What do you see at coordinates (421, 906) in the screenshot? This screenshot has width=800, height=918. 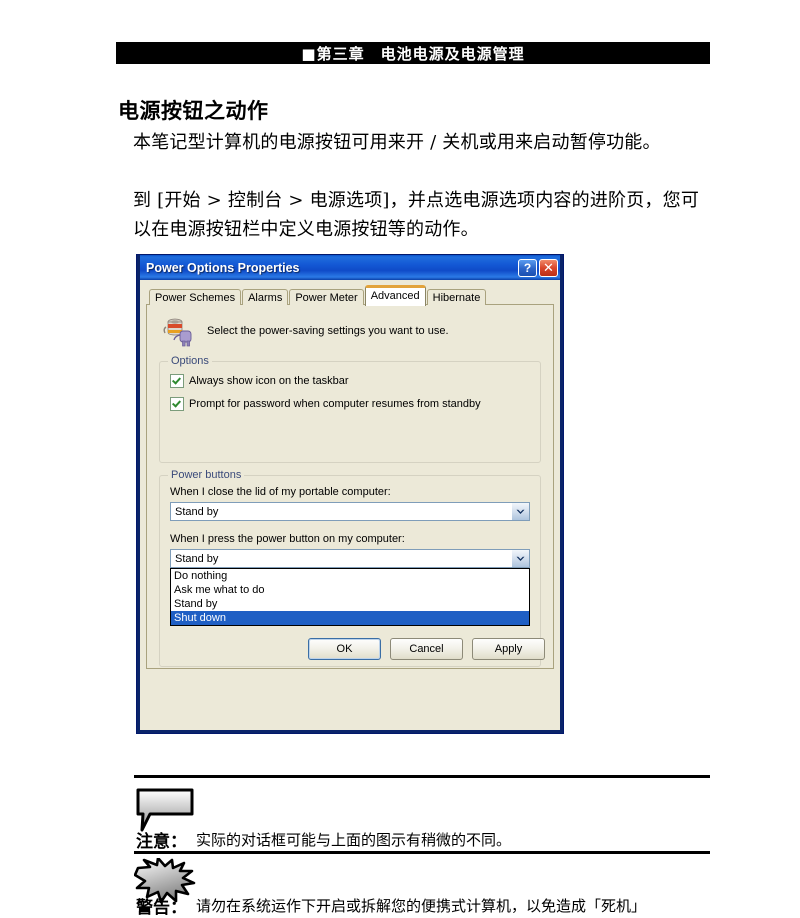 I see `note-text-warning: 请勿在系统运作下开启或拆解您的便携式计算机，以免造成「死机」` at bounding box center [421, 906].